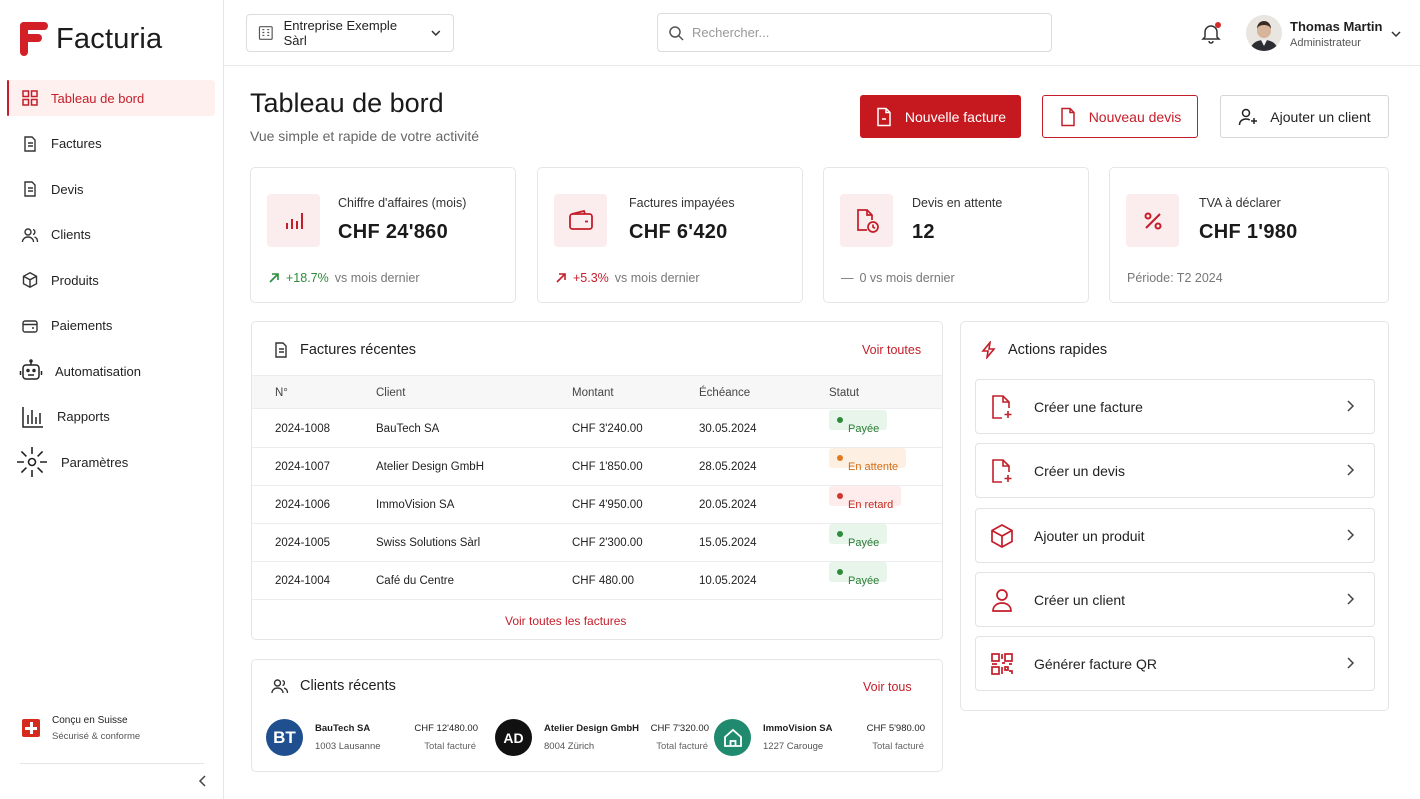  I want to click on add-client-button: Ajouter un client, so click(1304, 116).